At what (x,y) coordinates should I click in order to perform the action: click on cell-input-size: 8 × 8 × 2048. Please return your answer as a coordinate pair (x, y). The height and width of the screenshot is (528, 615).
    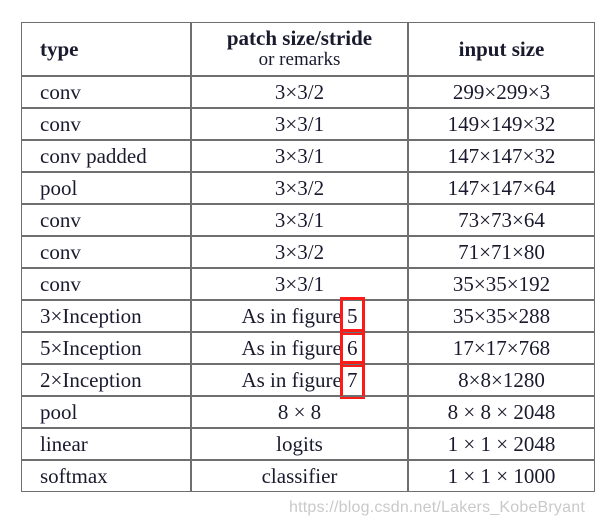
    Looking at the image, I should click on (501, 412).